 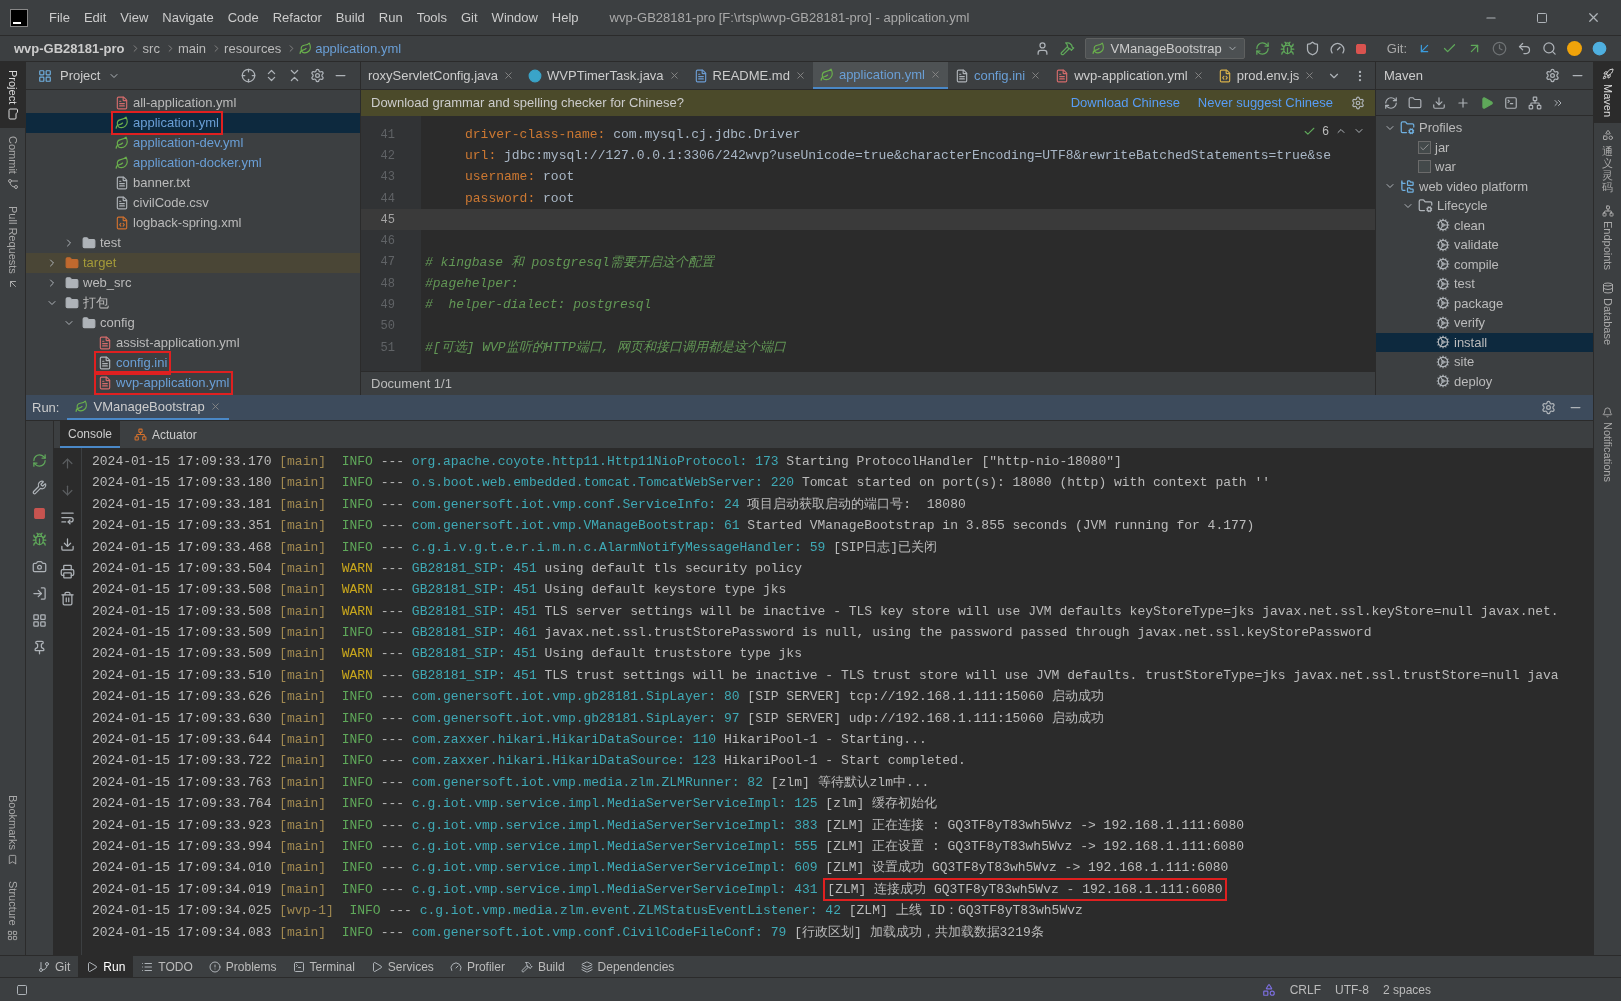 What do you see at coordinates (193, 383) in the screenshot?
I see `tree-row: wvp-application.yml` at bounding box center [193, 383].